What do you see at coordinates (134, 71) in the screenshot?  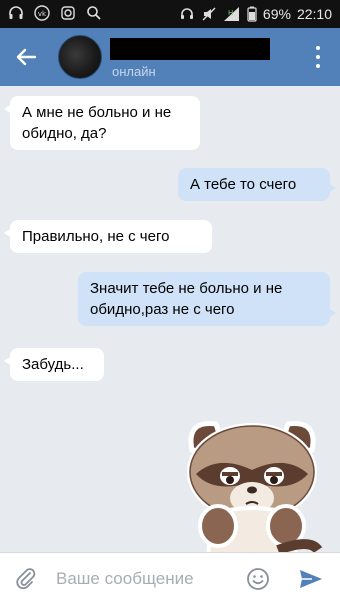 I see `online-status: онлайн` at bounding box center [134, 71].